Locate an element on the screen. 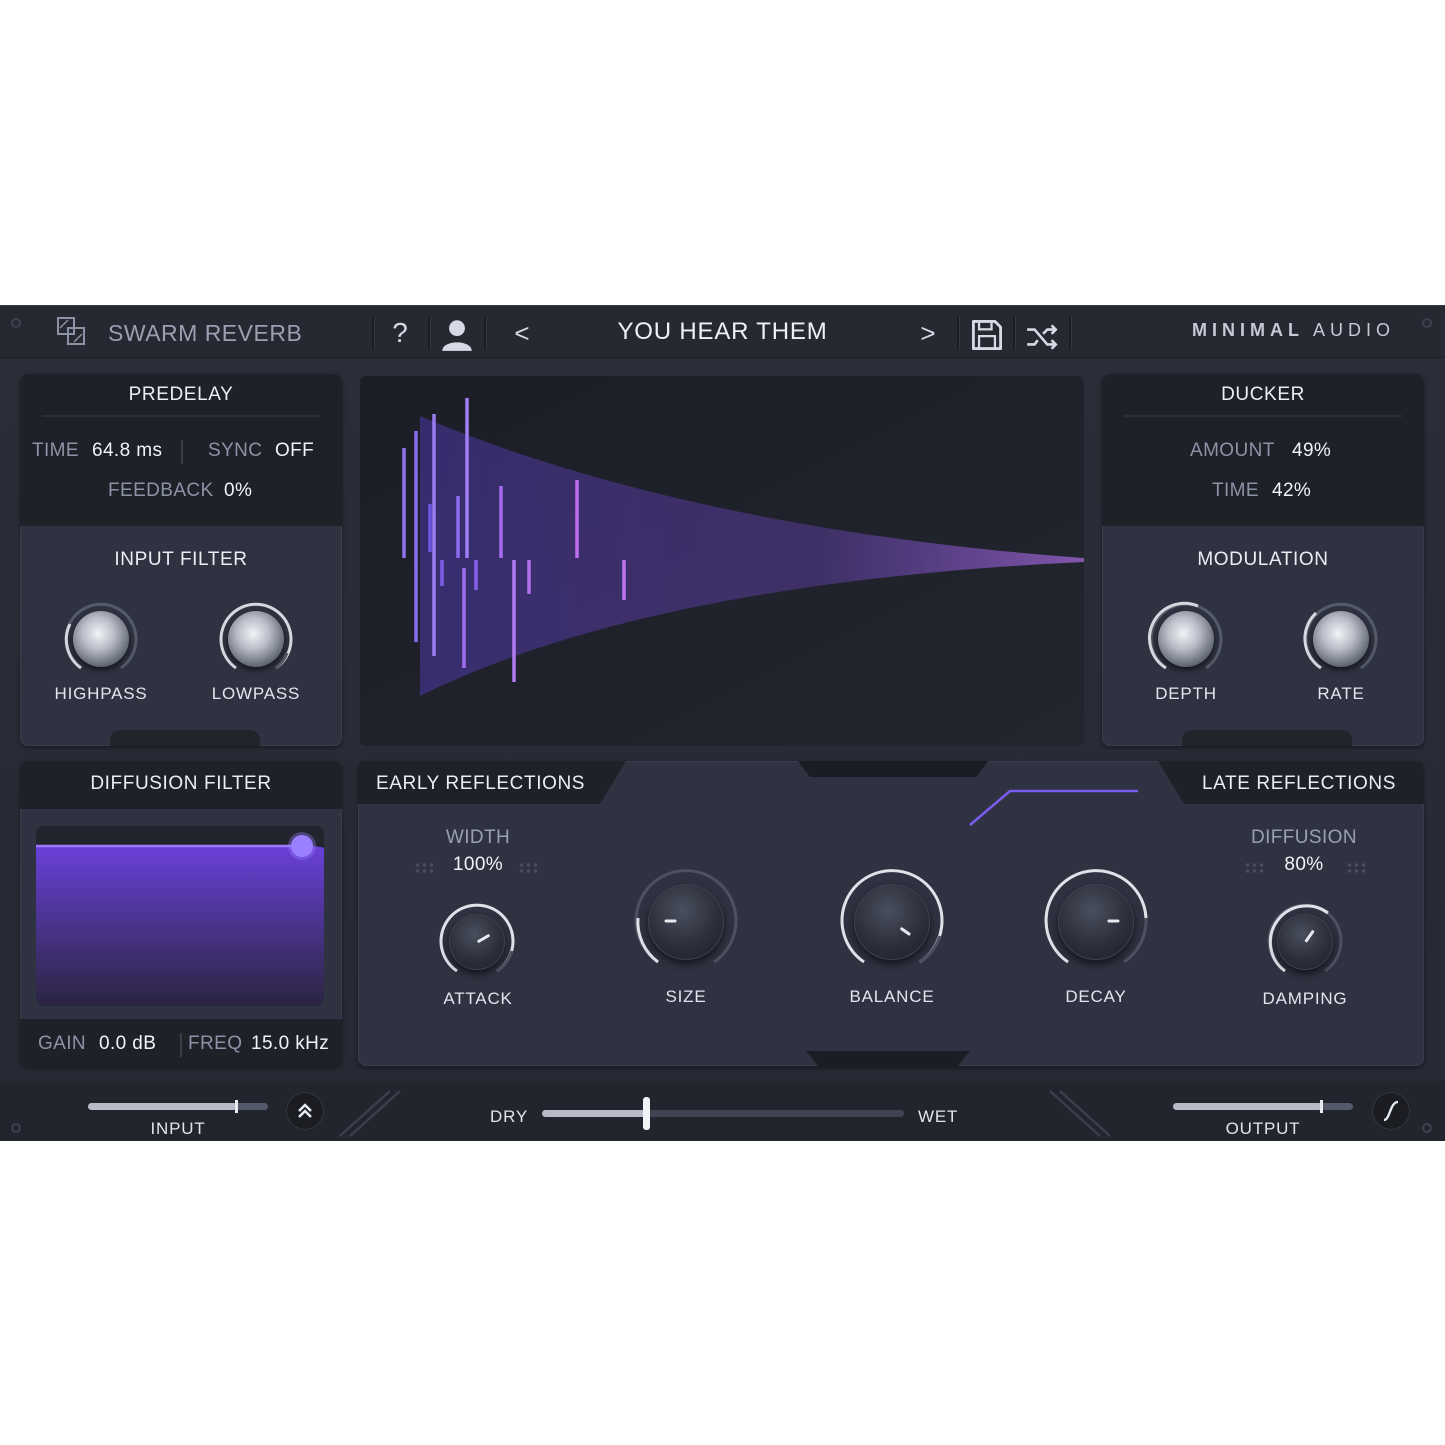 Image resolution: width=1445 pixels, height=1445 pixels. highpass-knob is located at coordinates (101, 639).